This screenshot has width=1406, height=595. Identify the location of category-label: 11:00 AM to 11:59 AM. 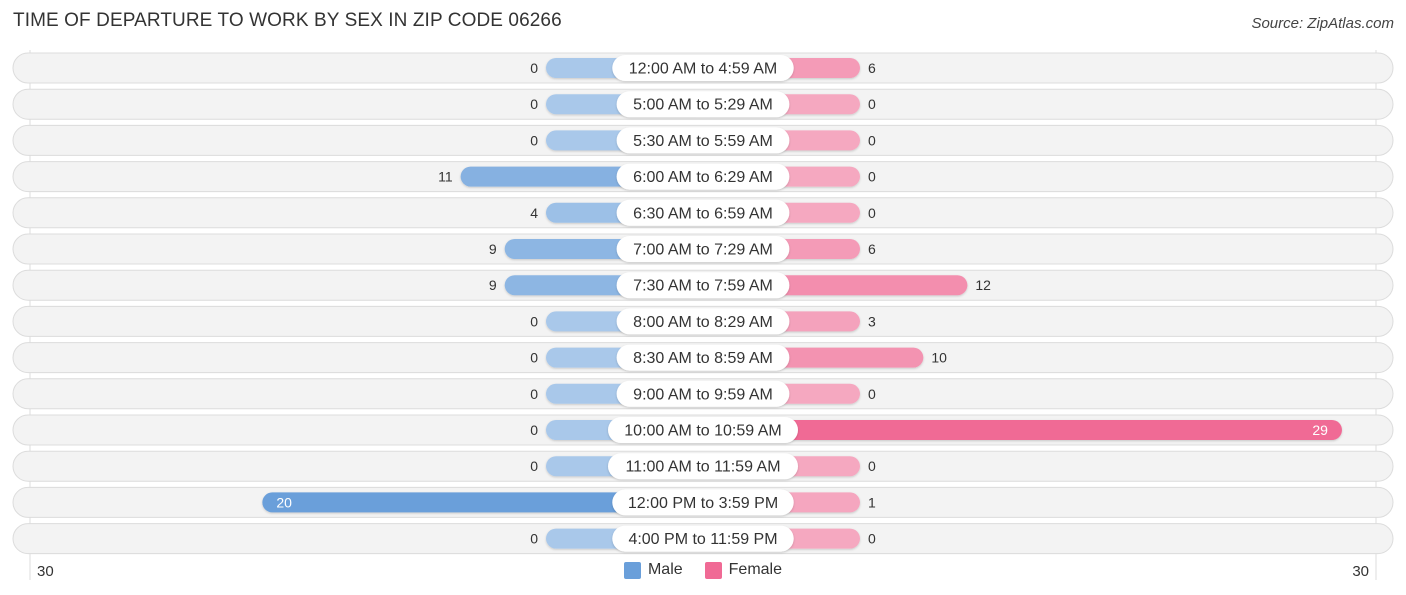
(702, 467).